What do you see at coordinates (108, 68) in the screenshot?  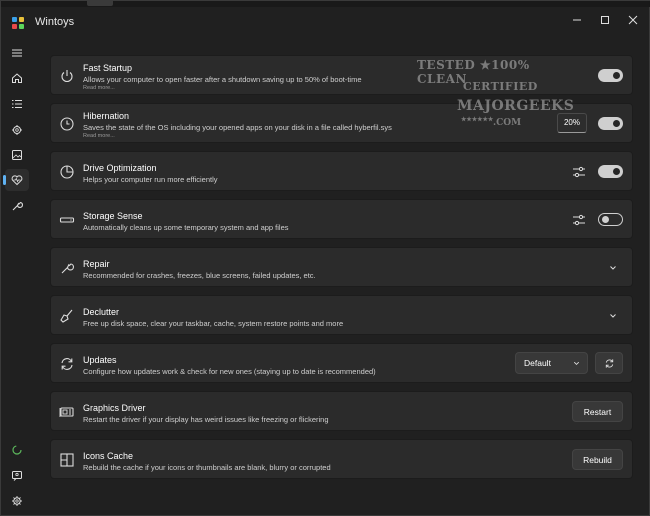 I see `card-title: Fast Startup` at bounding box center [108, 68].